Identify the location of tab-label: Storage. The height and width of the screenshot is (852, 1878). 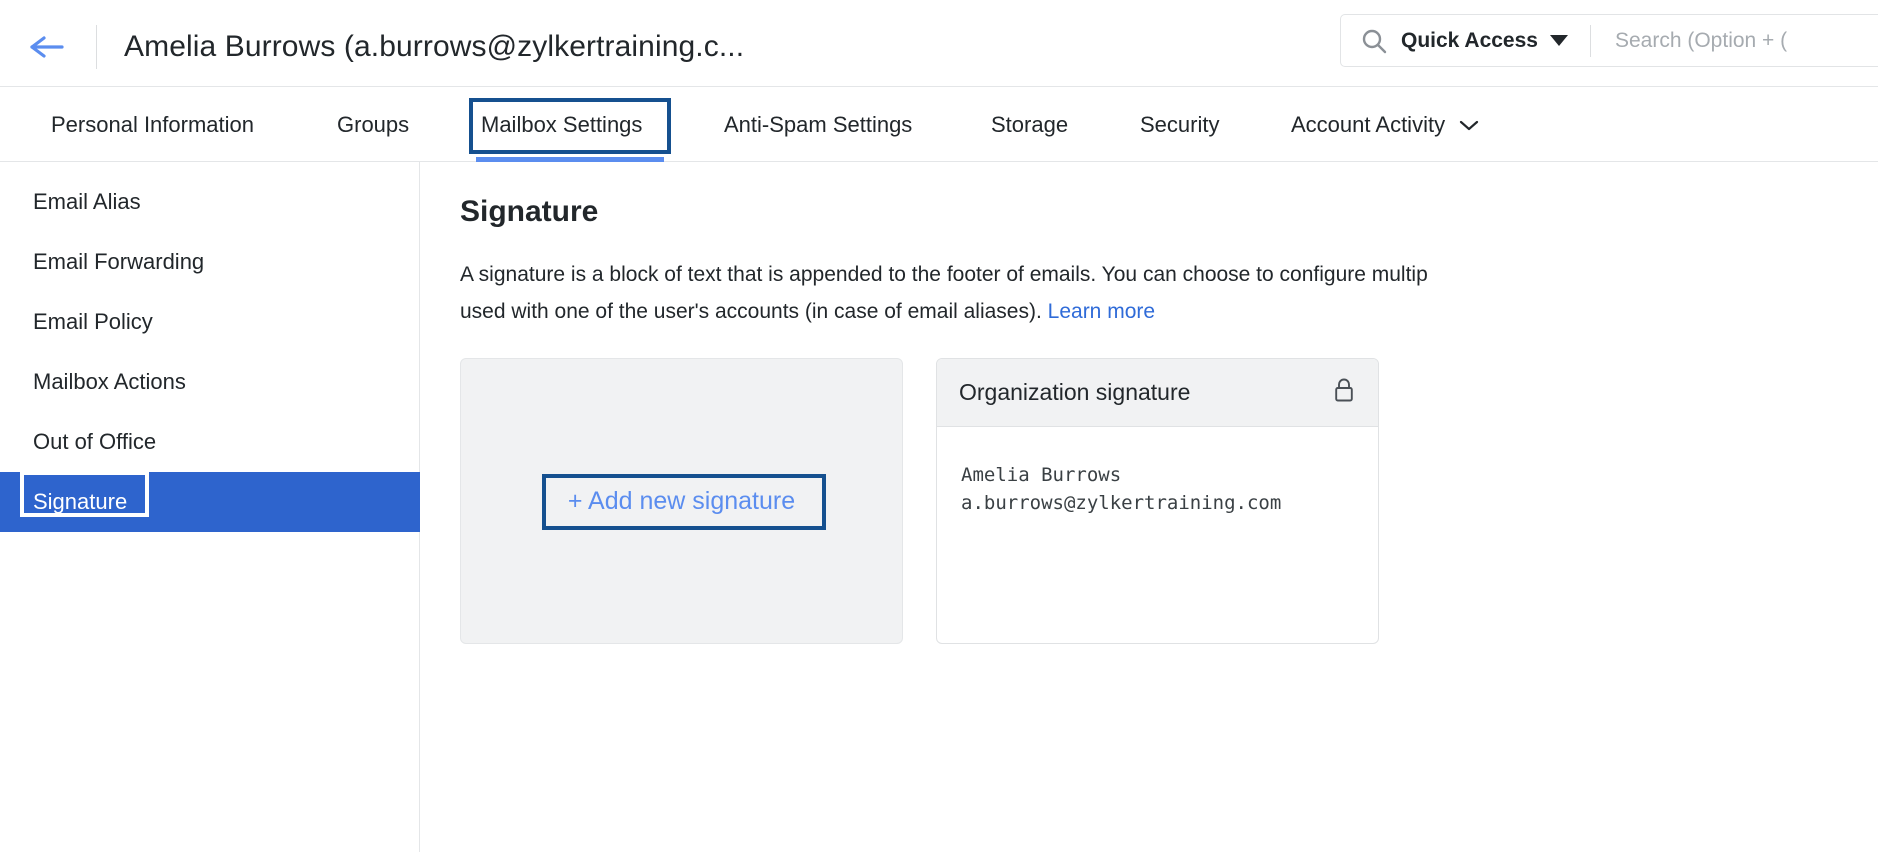
(1030, 124).